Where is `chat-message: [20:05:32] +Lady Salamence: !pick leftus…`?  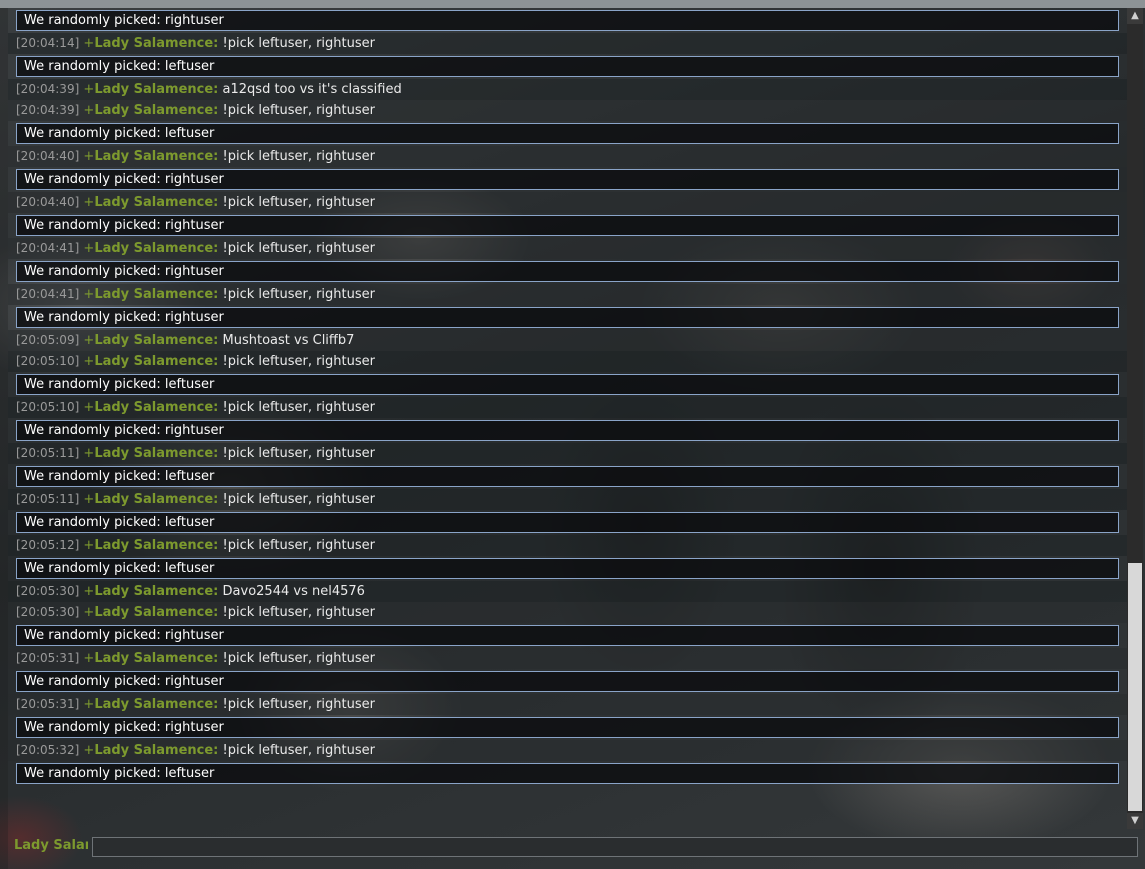
chat-message: [20:05:32] +Lady Salamence: !pick leftus… is located at coordinates (567, 750).